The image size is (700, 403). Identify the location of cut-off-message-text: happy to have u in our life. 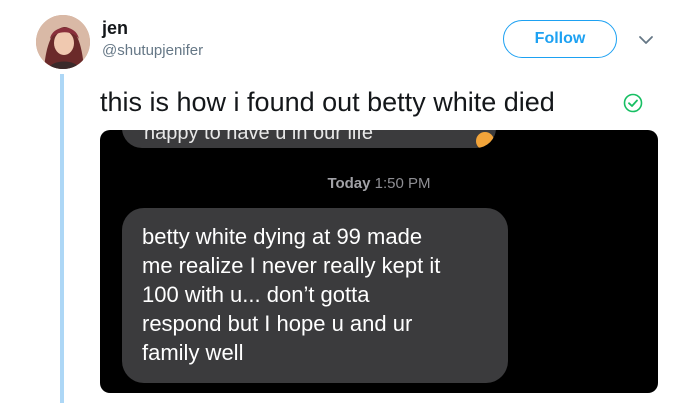
(259, 137).